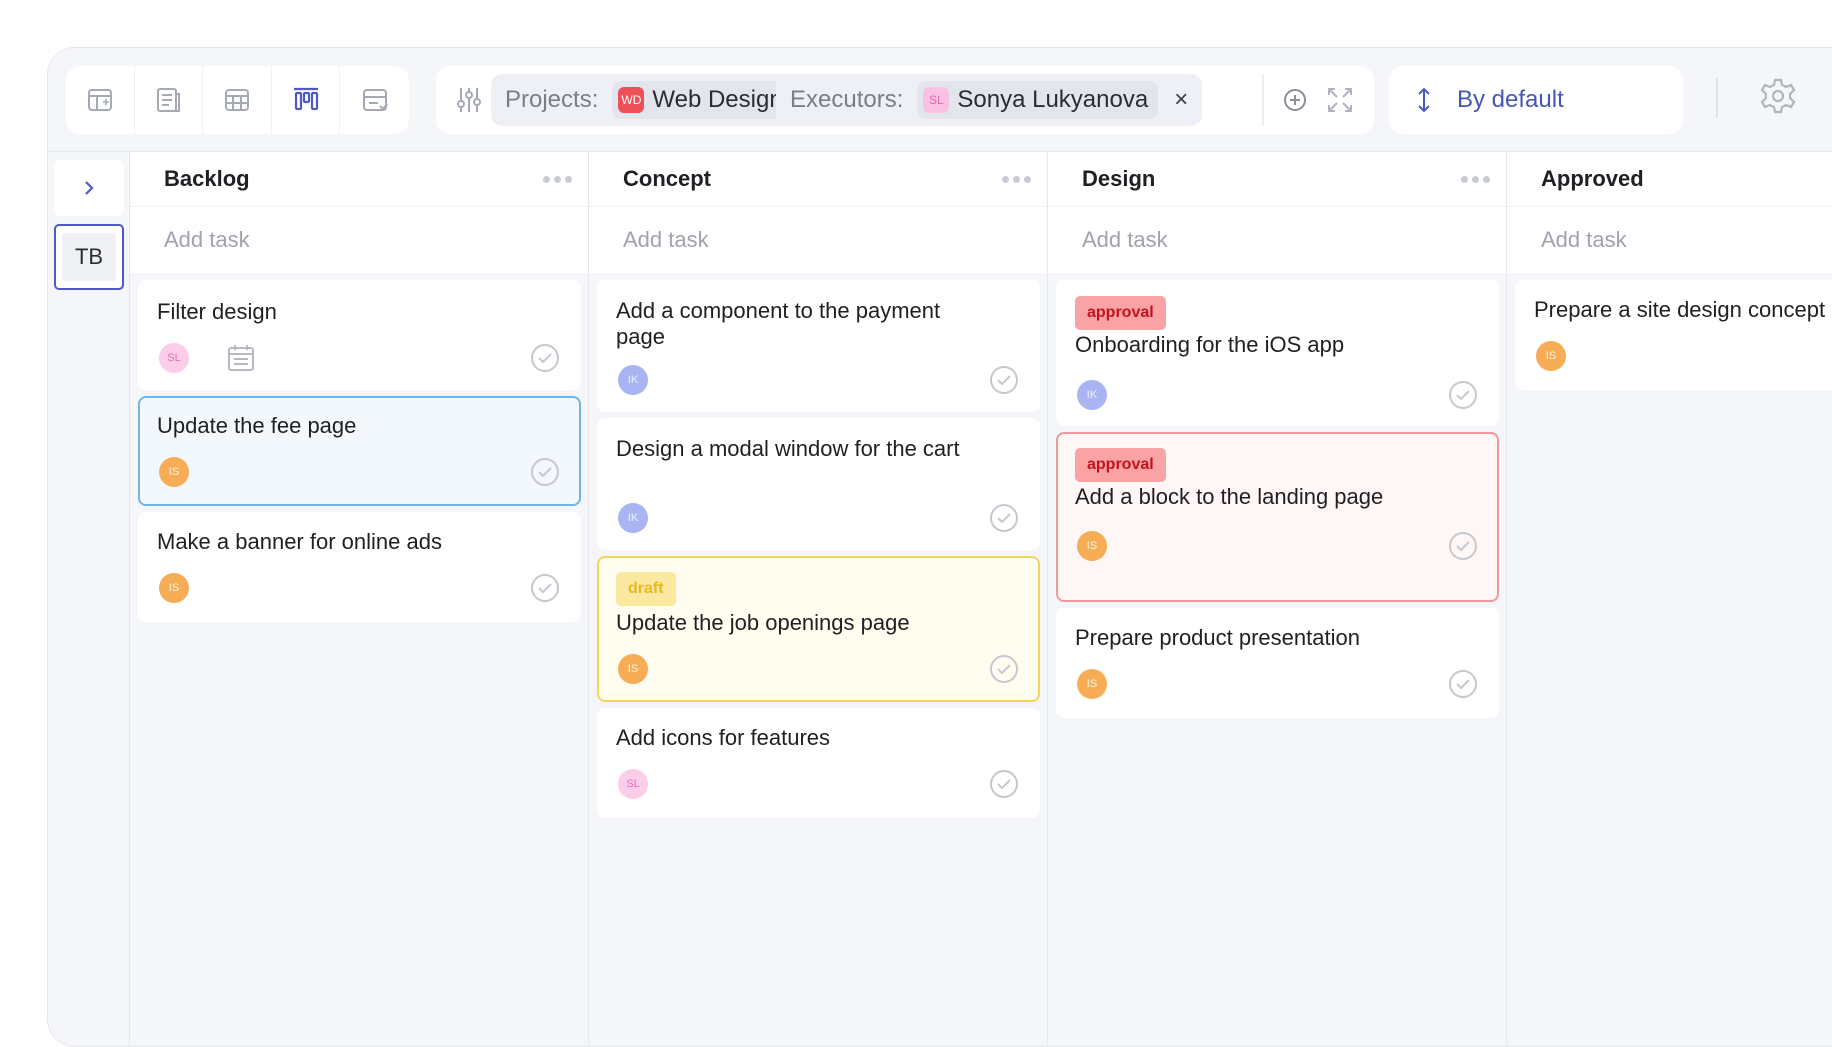  I want to click on column-title: Backlog, so click(207, 178).